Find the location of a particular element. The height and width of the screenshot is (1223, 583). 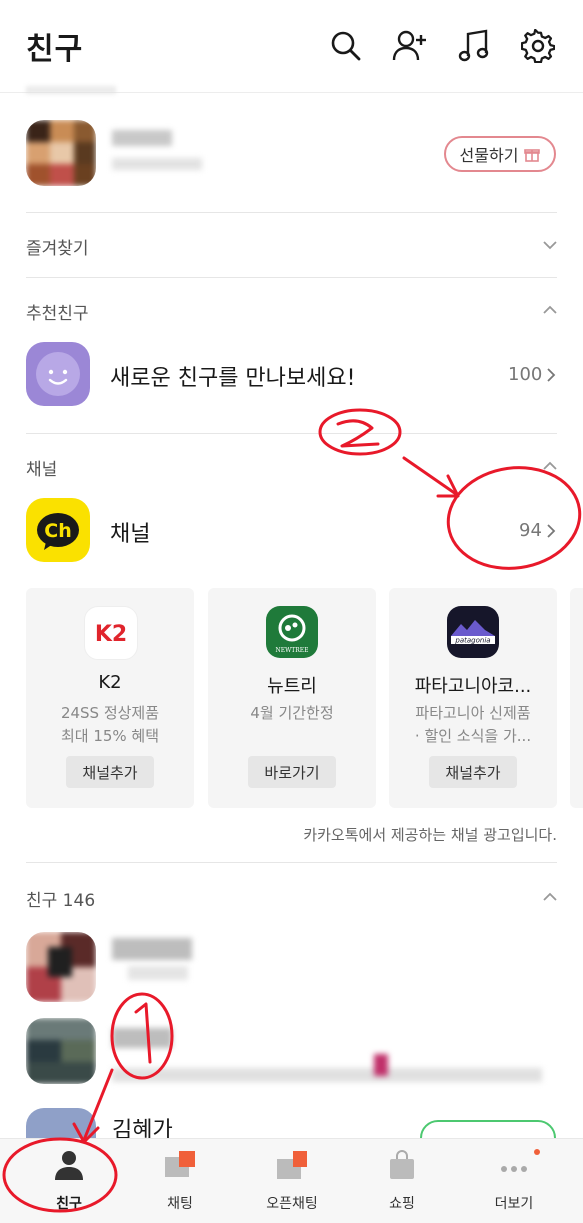

tab-open-chats: 오픈채팅 is located at coordinates (292, 1181).